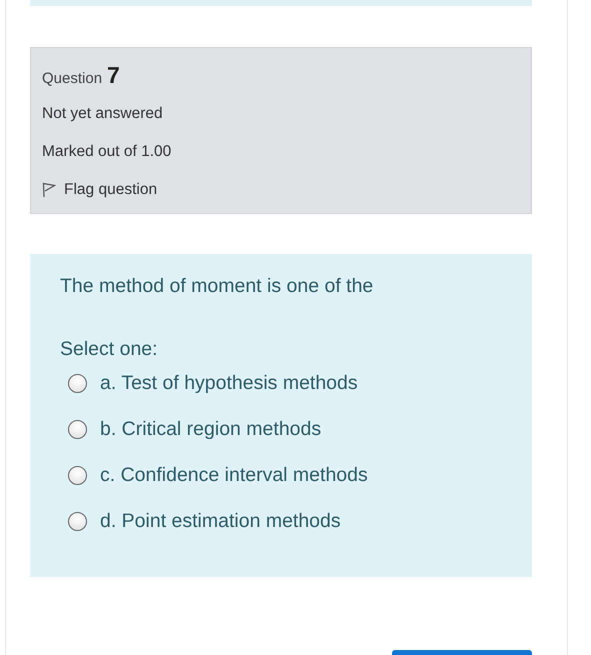 The width and height of the screenshot is (591, 655). What do you see at coordinates (234, 475) in the screenshot?
I see `option-label: c. Confidence interval methods` at bounding box center [234, 475].